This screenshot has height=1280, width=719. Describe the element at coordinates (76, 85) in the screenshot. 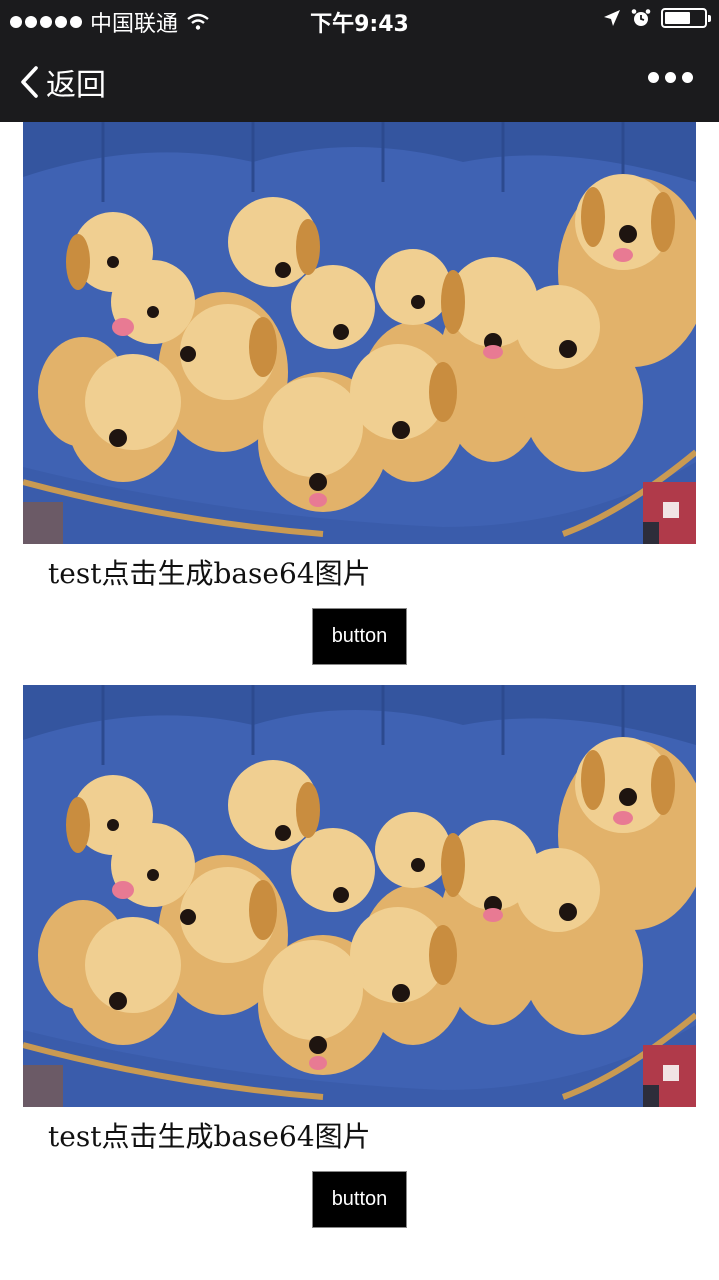

I see `back-label: 返回` at that location.